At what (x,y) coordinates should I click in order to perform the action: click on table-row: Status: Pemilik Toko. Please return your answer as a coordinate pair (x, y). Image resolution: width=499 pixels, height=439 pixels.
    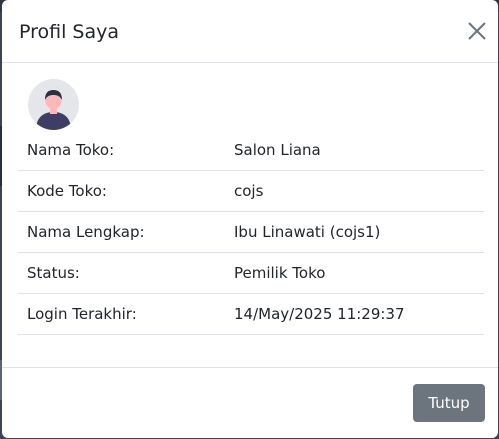
    Looking at the image, I should click on (251, 273).